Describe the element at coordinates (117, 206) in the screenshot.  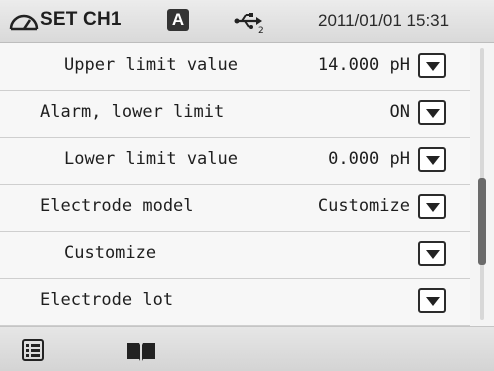
I see `row-label: Electrode model` at that location.